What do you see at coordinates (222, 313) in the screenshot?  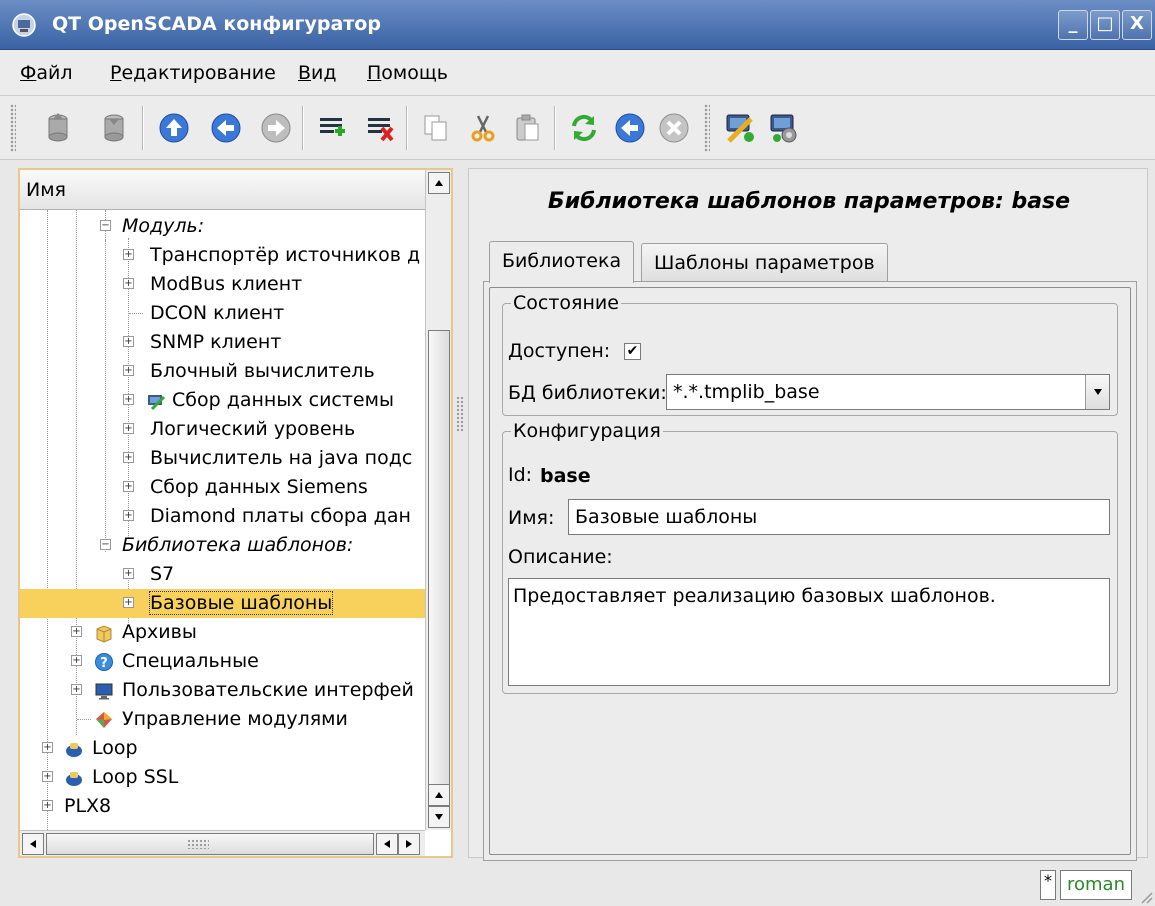 I see `tree-item-dcon: DCON клиент` at bounding box center [222, 313].